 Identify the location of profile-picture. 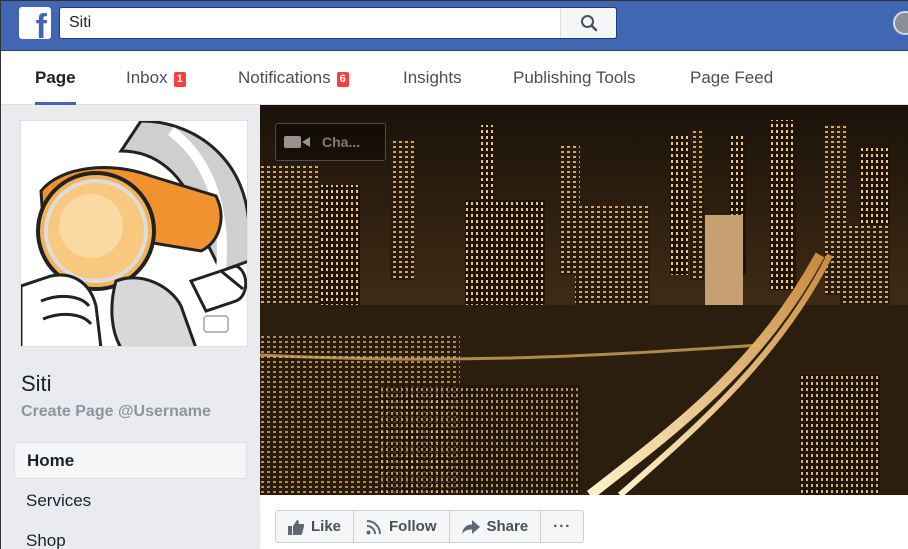
(134, 233).